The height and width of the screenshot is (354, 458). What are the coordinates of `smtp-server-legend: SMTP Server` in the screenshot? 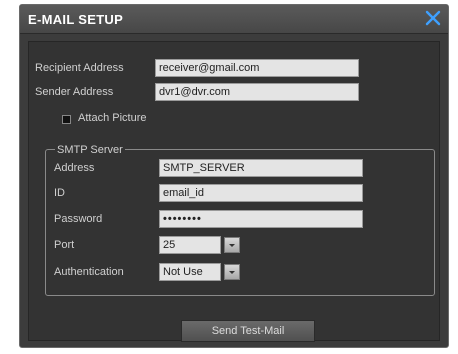 It's located at (90, 150).